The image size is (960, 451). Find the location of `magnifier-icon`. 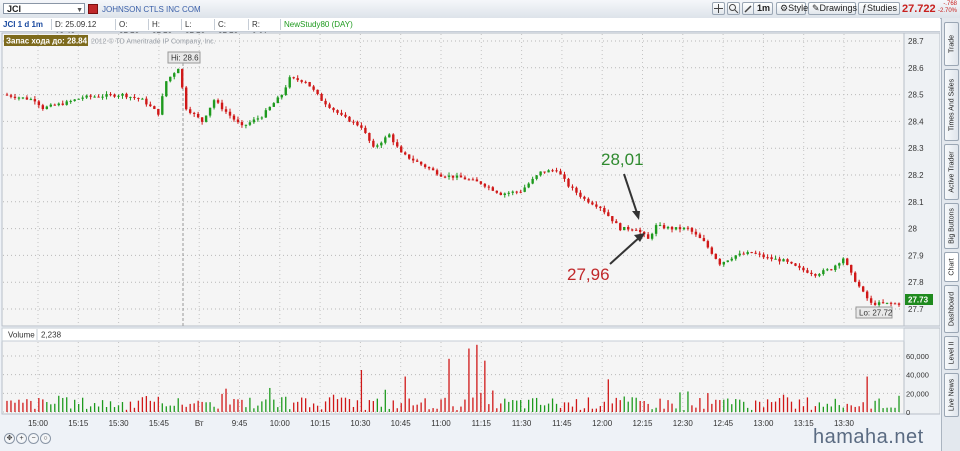

magnifier-icon is located at coordinates (733, 8).